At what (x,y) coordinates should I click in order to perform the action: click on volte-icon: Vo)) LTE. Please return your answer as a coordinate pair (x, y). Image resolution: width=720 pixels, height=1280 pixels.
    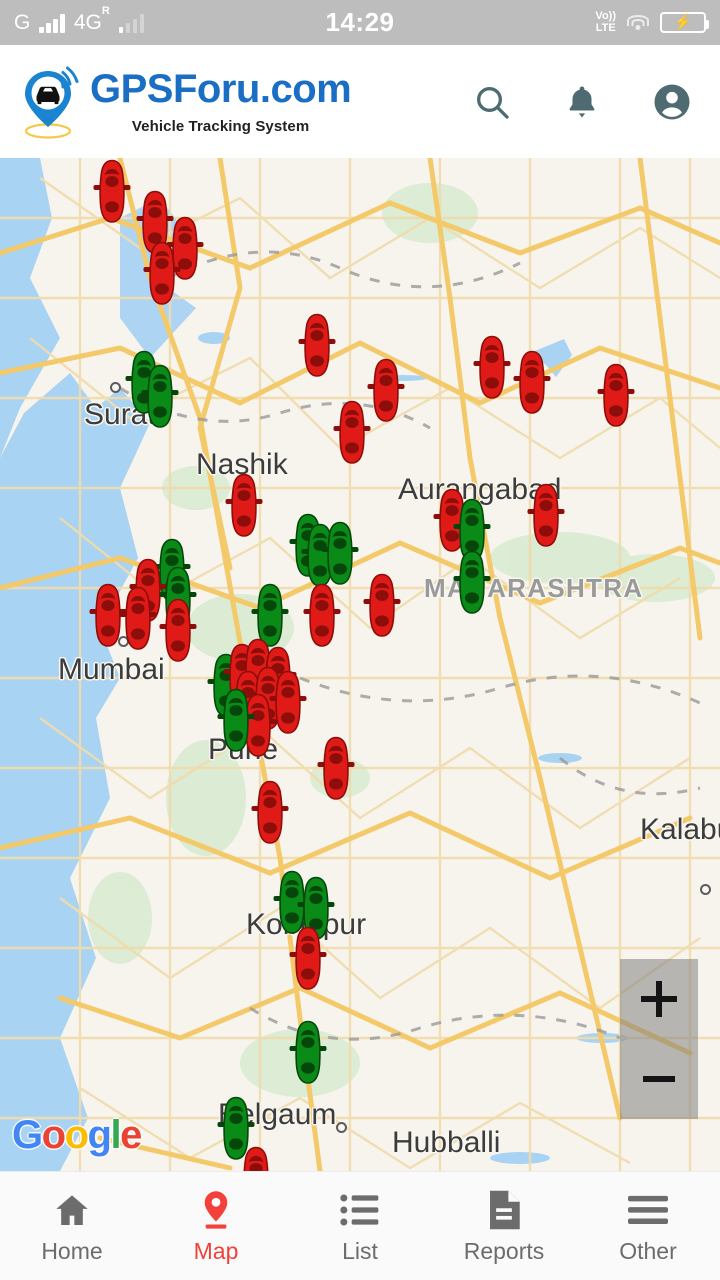
    Looking at the image, I should click on (605, 21).